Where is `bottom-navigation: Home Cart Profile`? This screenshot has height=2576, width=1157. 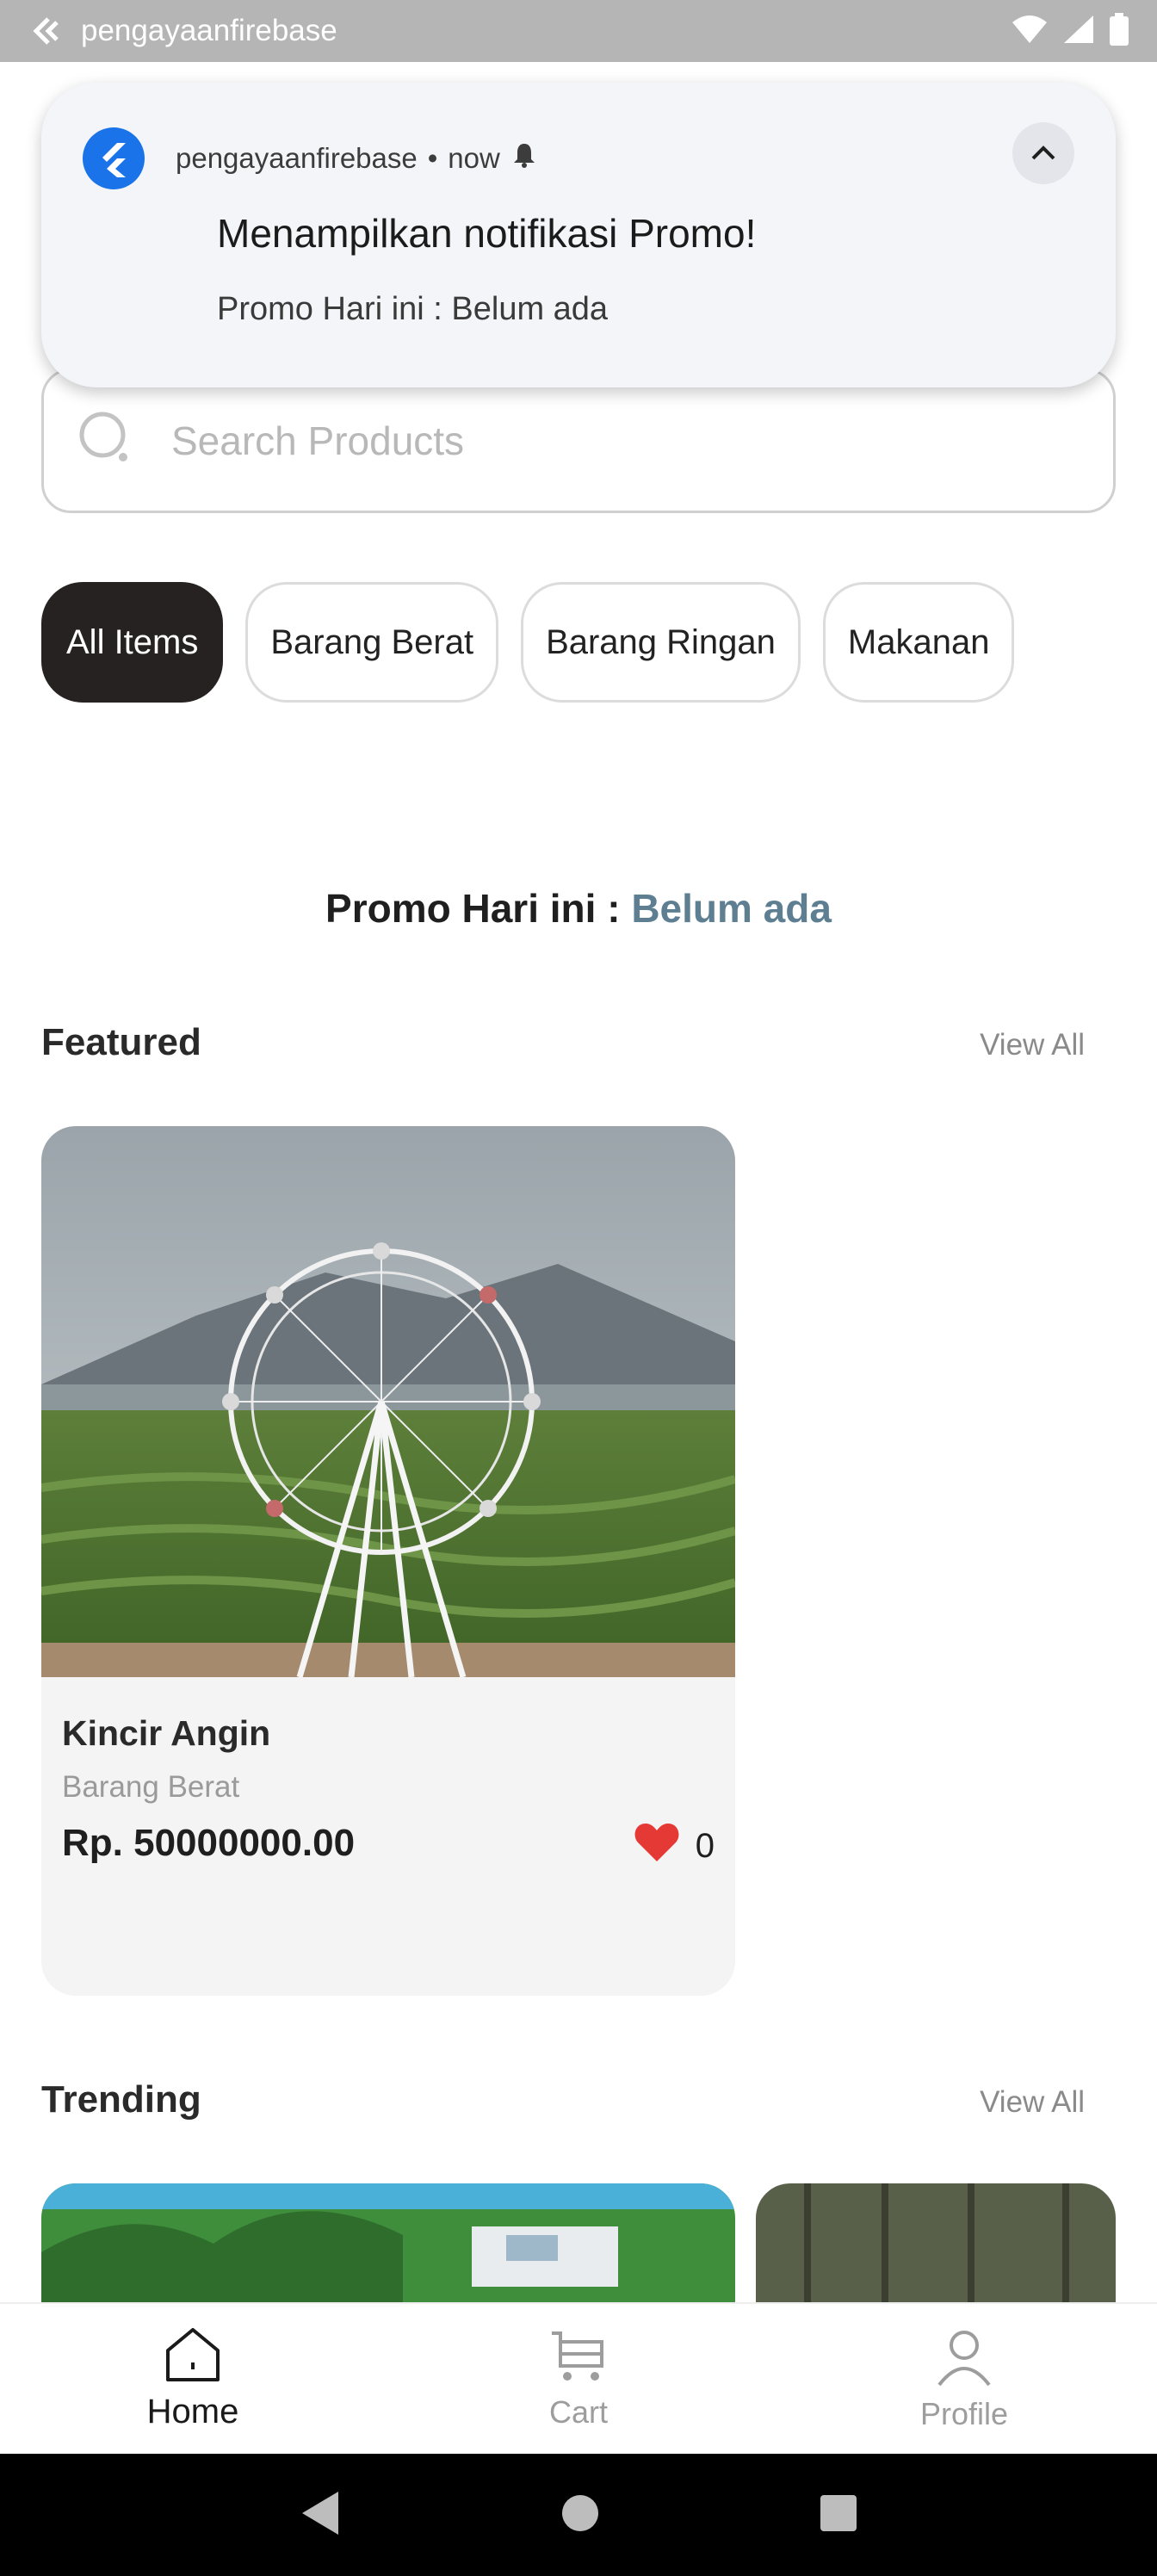 bottom-navigation: Home Cart Profile is located at coordinates (579, 2378).